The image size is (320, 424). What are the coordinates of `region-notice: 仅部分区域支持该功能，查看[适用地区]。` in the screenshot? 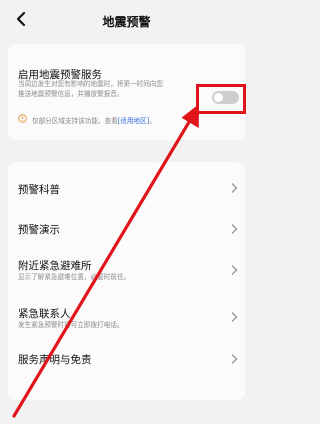 It's located at (94, 120).